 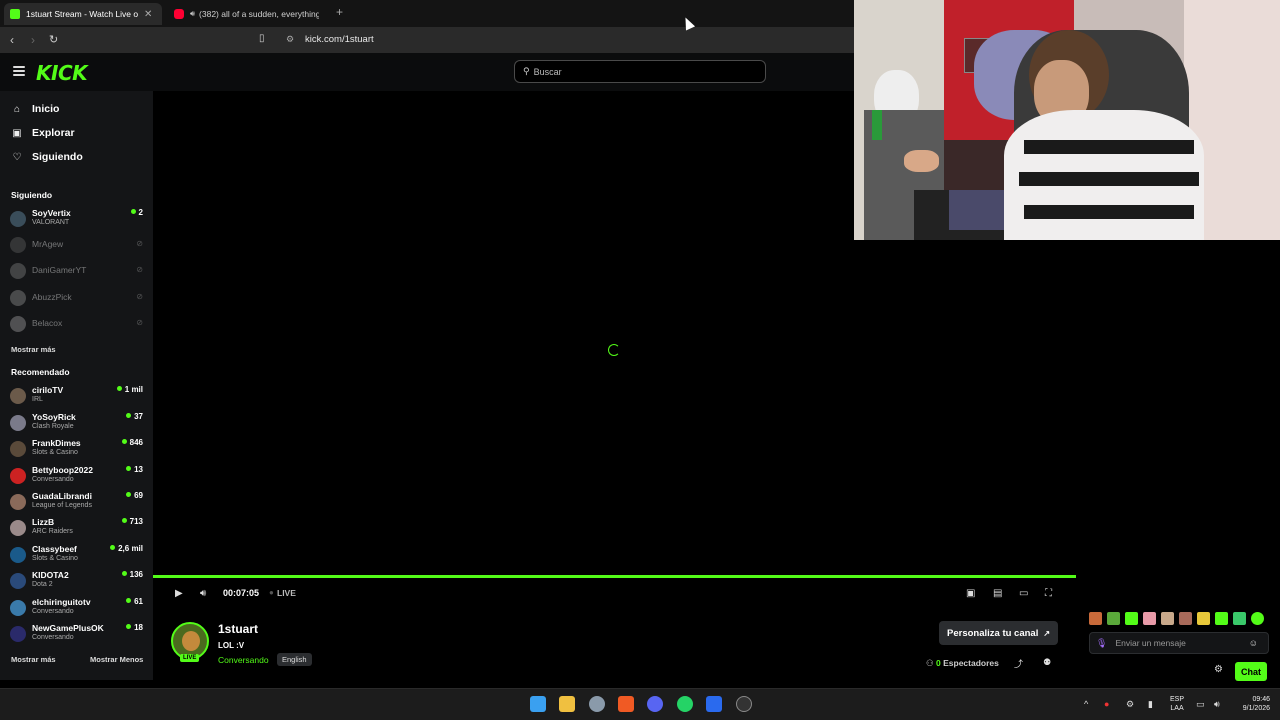 What do you see at coordinates (259, 14) in the screenshot?
I see `tab-title: (382) all of a sudden, everything` at bounding box center [259, 14].